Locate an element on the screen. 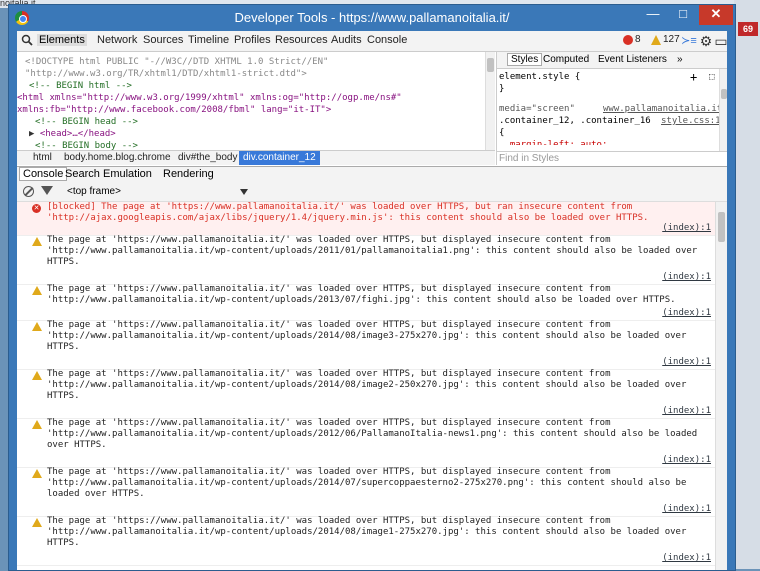 The image size is (760, 571). styles-scroll-thumb is located at coordinates (724, 94).